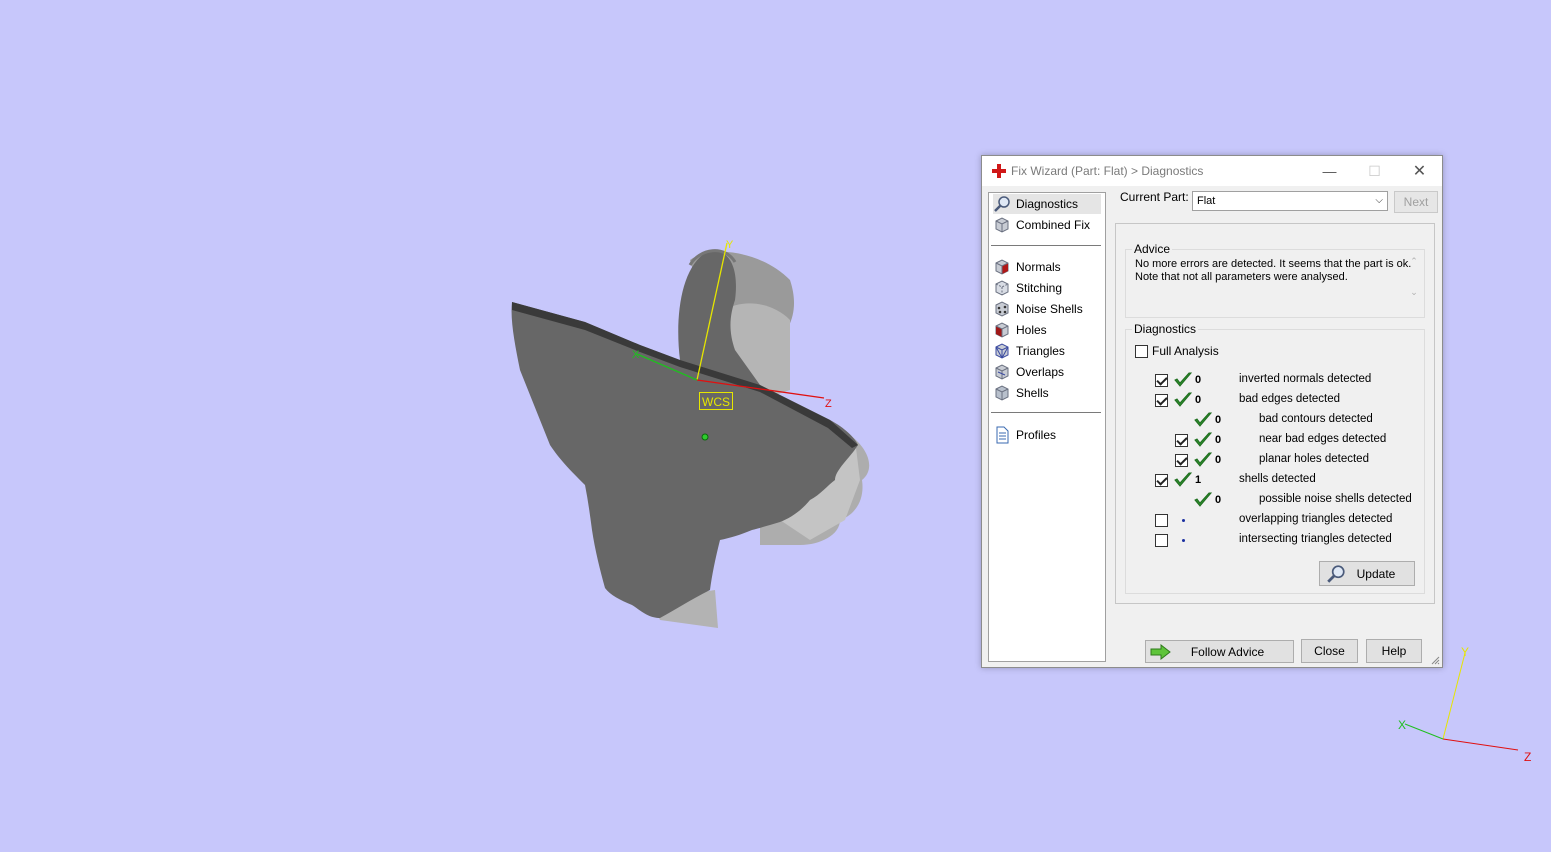 Image resolution: width=1551 pixels, height=852 pixels. I want to click on corner-y-axis, so click(1454, 696).